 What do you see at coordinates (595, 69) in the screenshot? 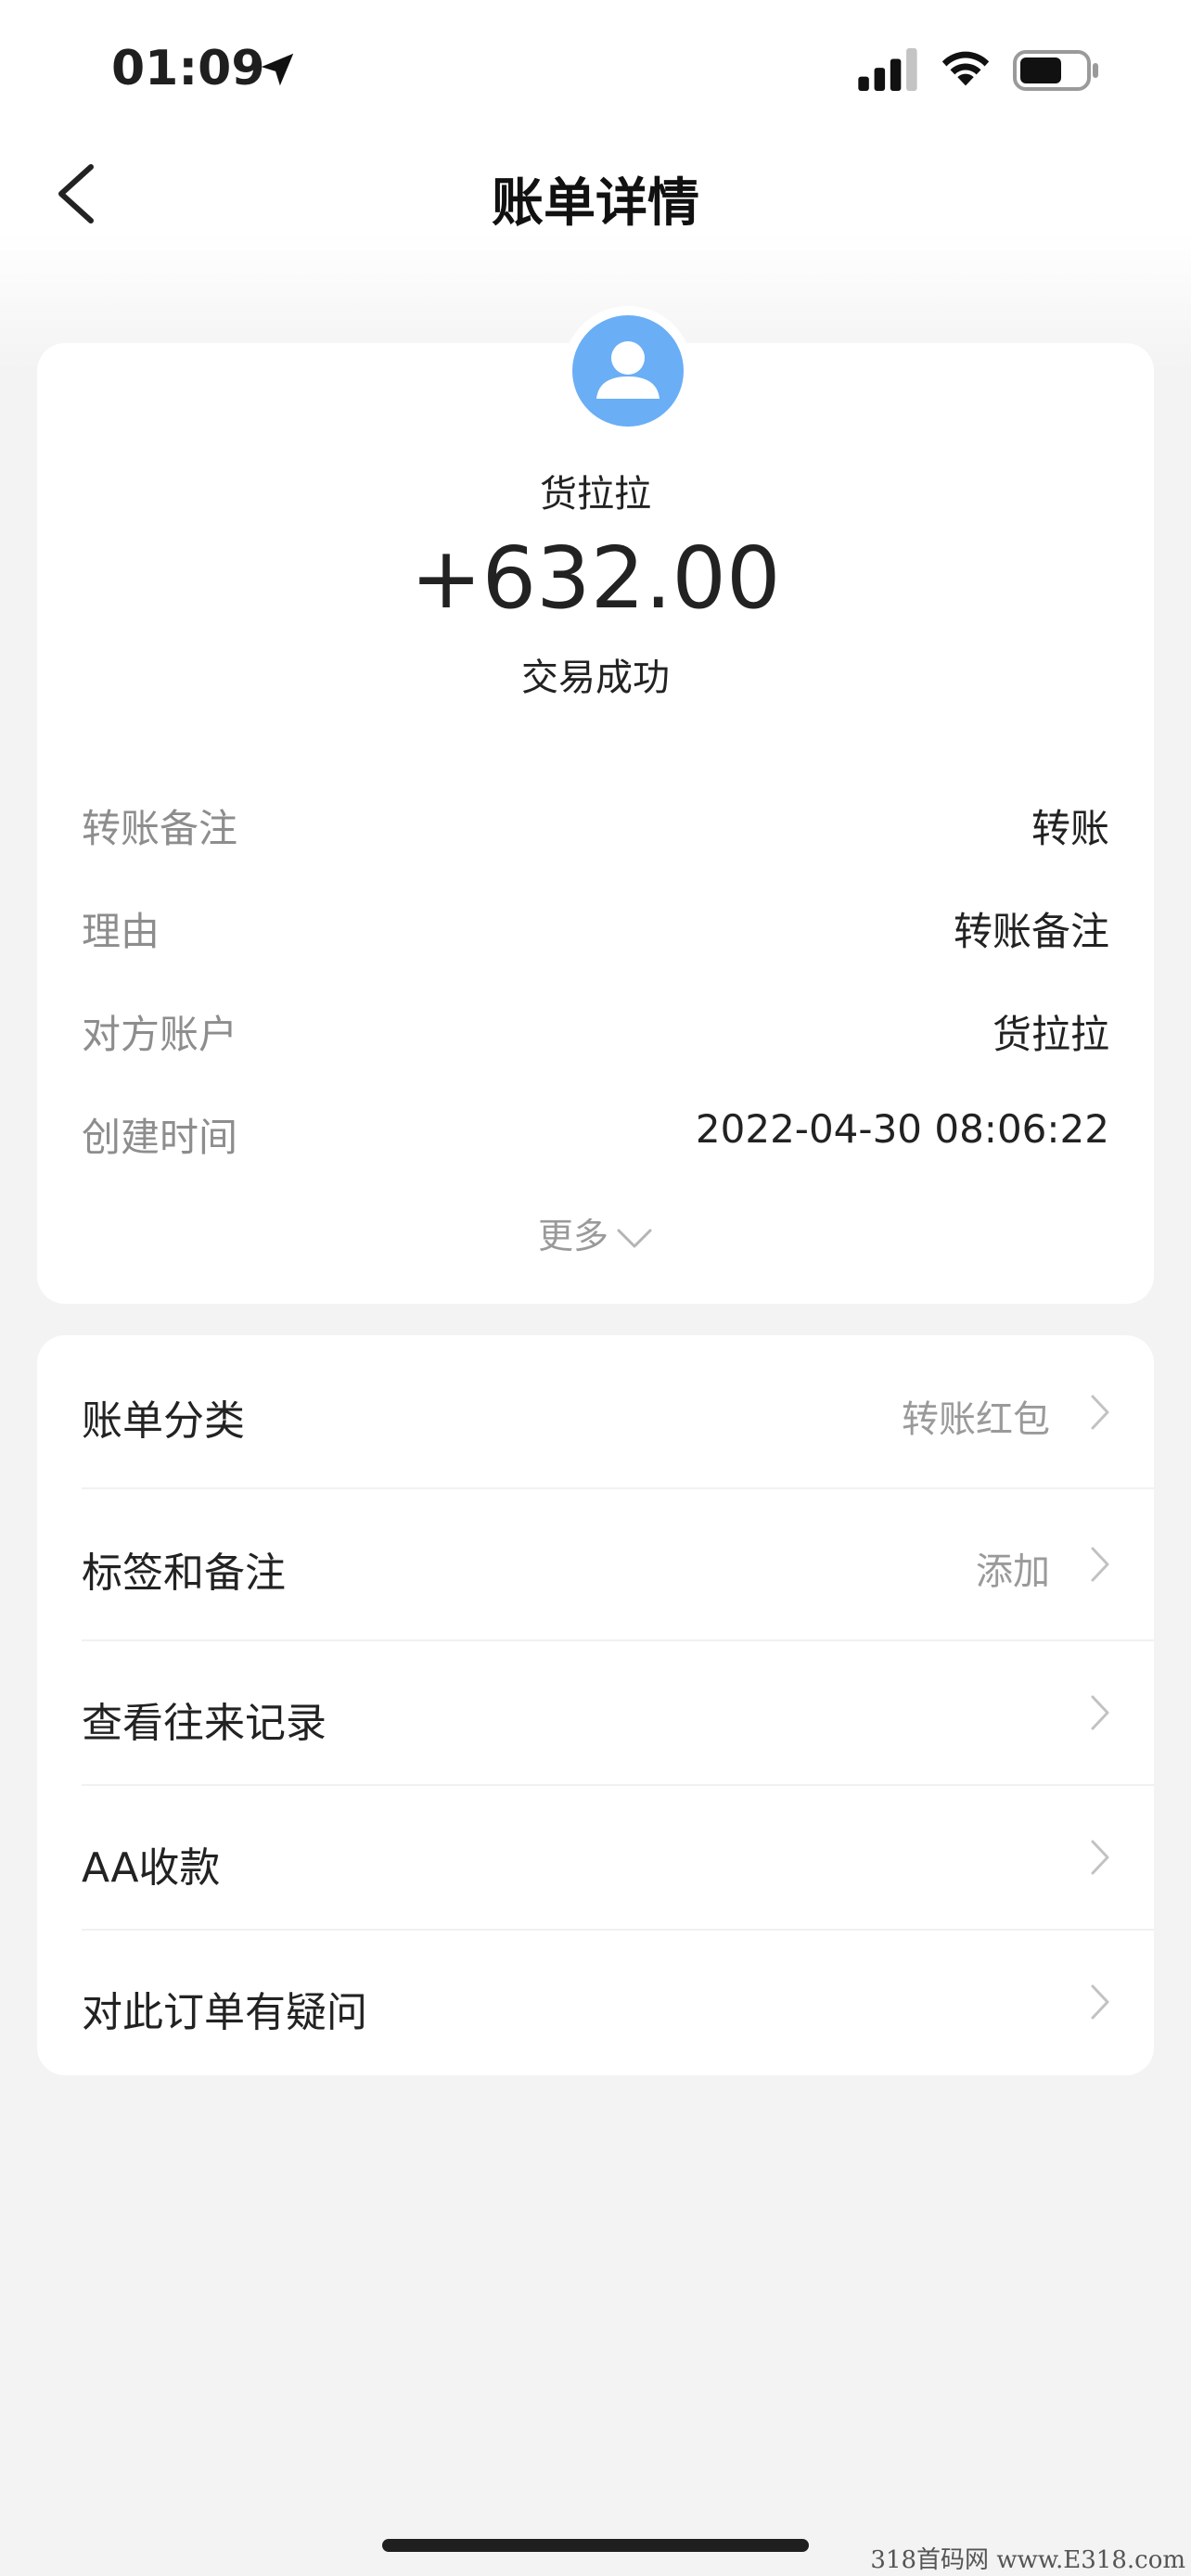
I see `status-bar: 01:09` at bounding box center [595, 69].